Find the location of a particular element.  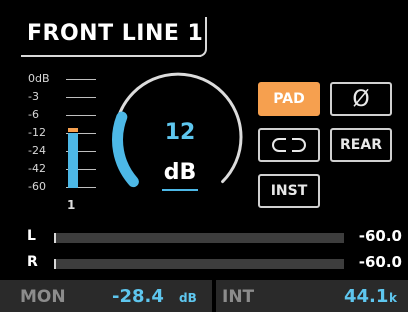

pad-button-label: PAD is located at coordinates (289, 99).